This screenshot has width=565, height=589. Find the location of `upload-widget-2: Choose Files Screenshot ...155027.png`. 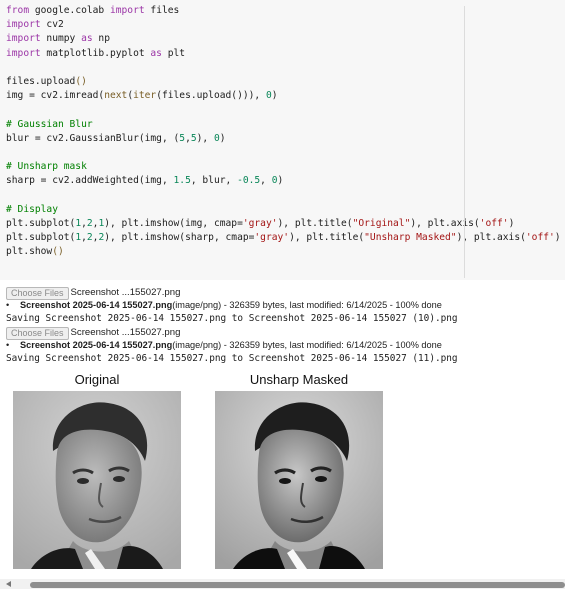

upload-widget-2: Choose Files Screenshot ...155027.png is located at coordinates (93, 333).